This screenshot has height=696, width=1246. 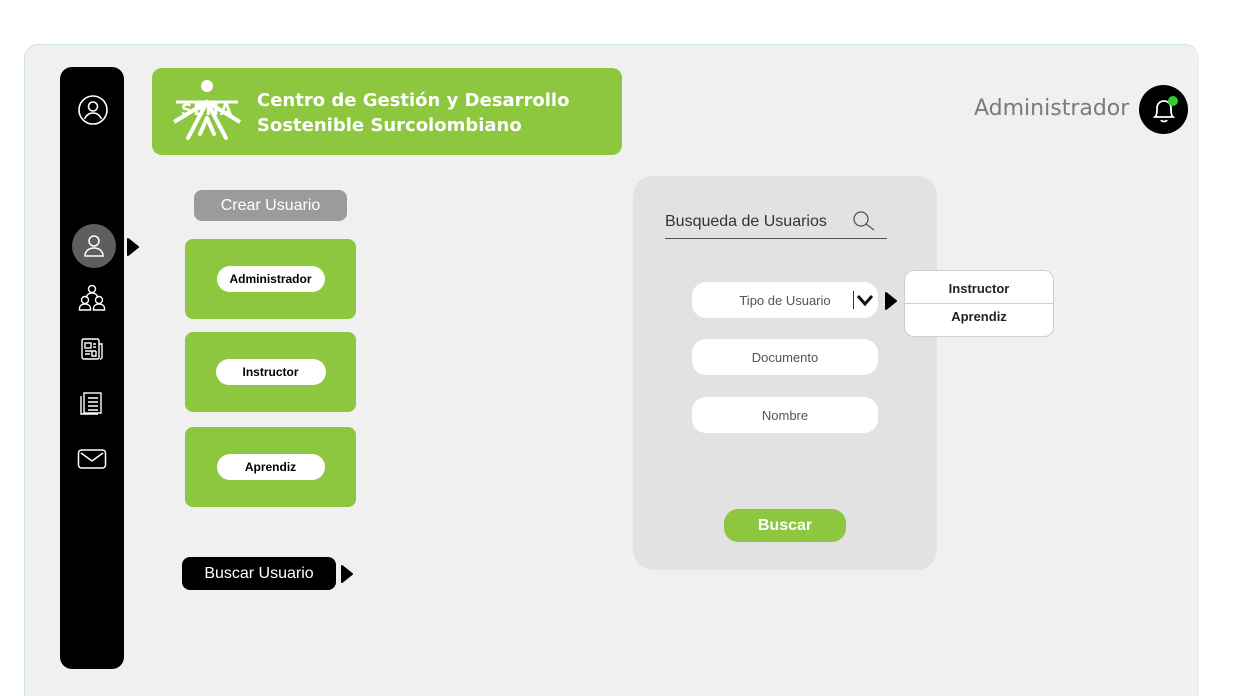 What do you see at coordinates (776, 238) in the screenshot?
I see `search-underline` at bounding box center [776, 238].